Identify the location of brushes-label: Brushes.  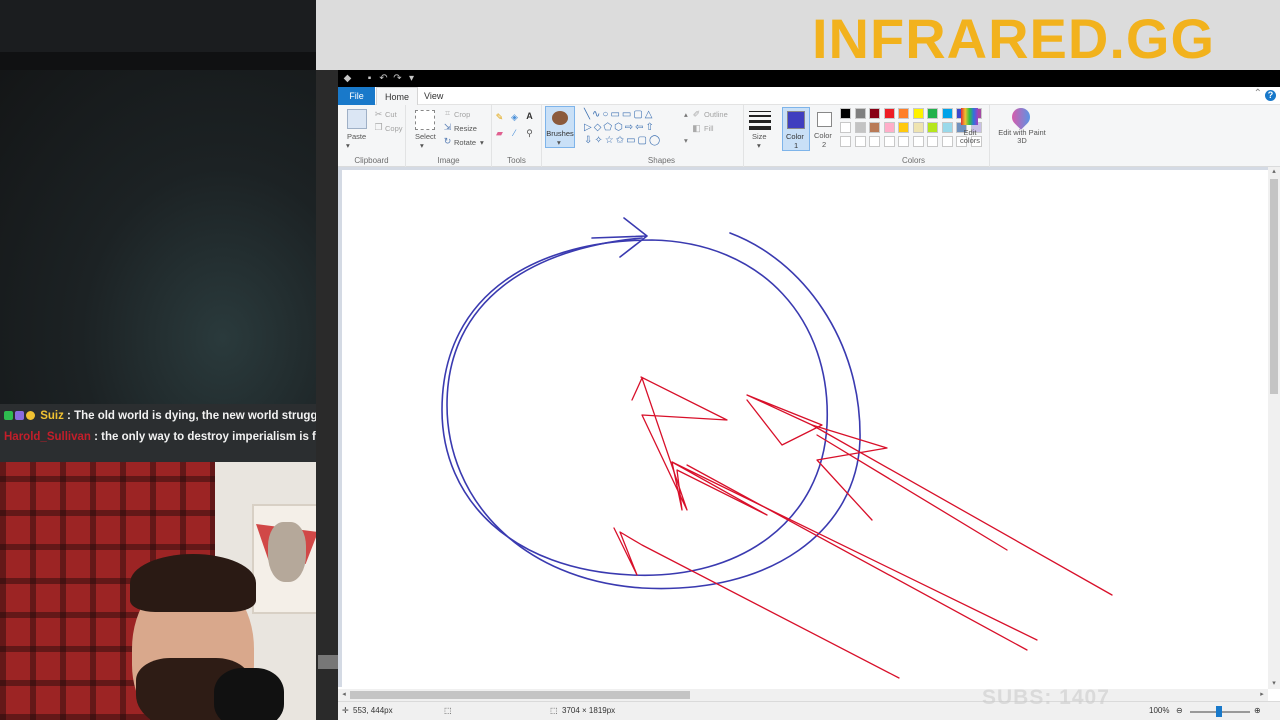
(560, 133).